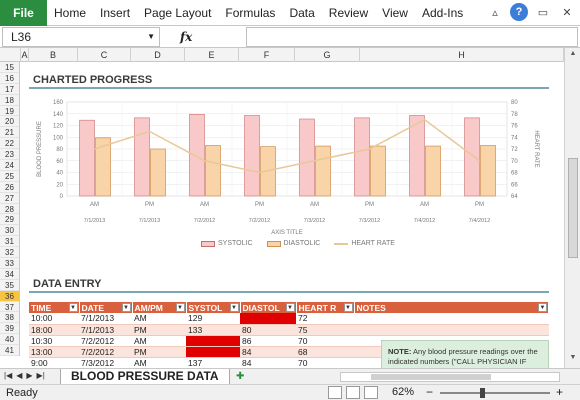  I want to click on minimize-ribbon-icon: ▵, so click(495, 12).